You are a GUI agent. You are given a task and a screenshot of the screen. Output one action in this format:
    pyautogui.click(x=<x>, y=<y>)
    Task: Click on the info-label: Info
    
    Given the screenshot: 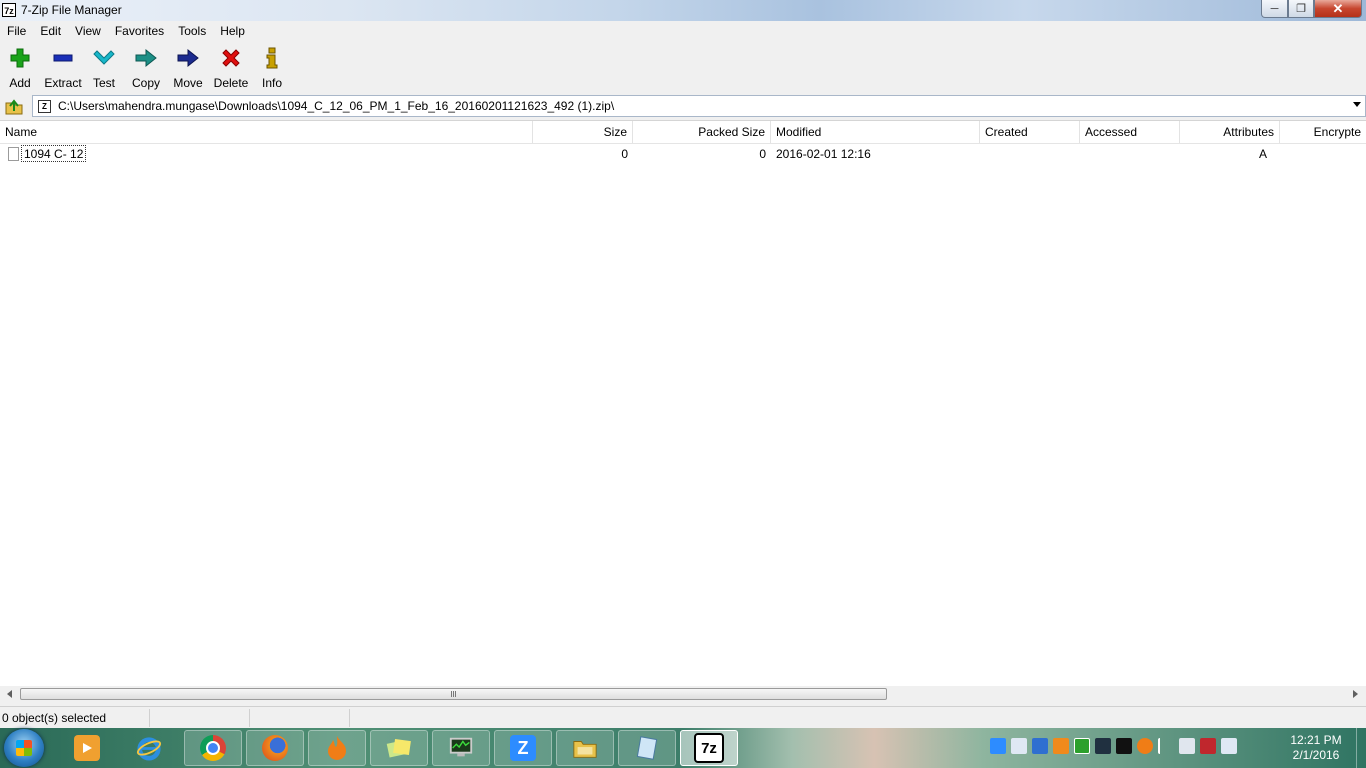 What is the action you would take?
    pyautogui.click(x=271, y=83)
    